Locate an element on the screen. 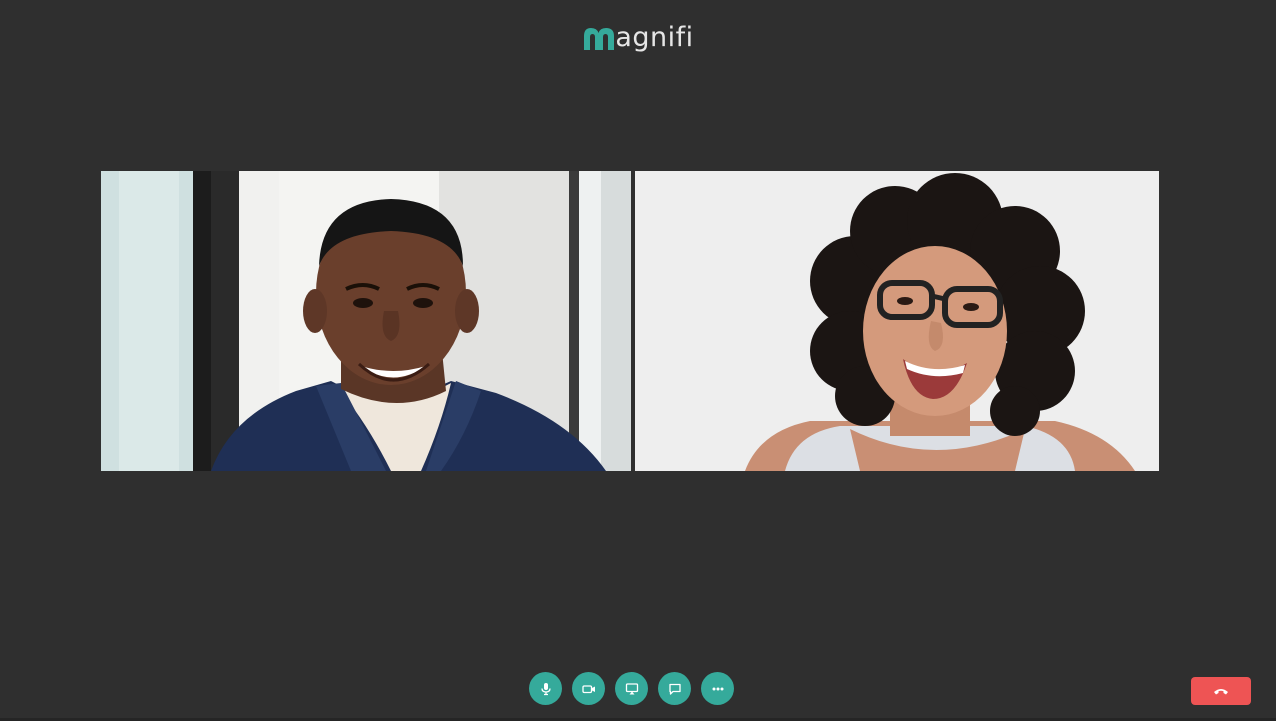 The image size is (1276, 721). more-dots-icon is located at coordinates (717, 688).